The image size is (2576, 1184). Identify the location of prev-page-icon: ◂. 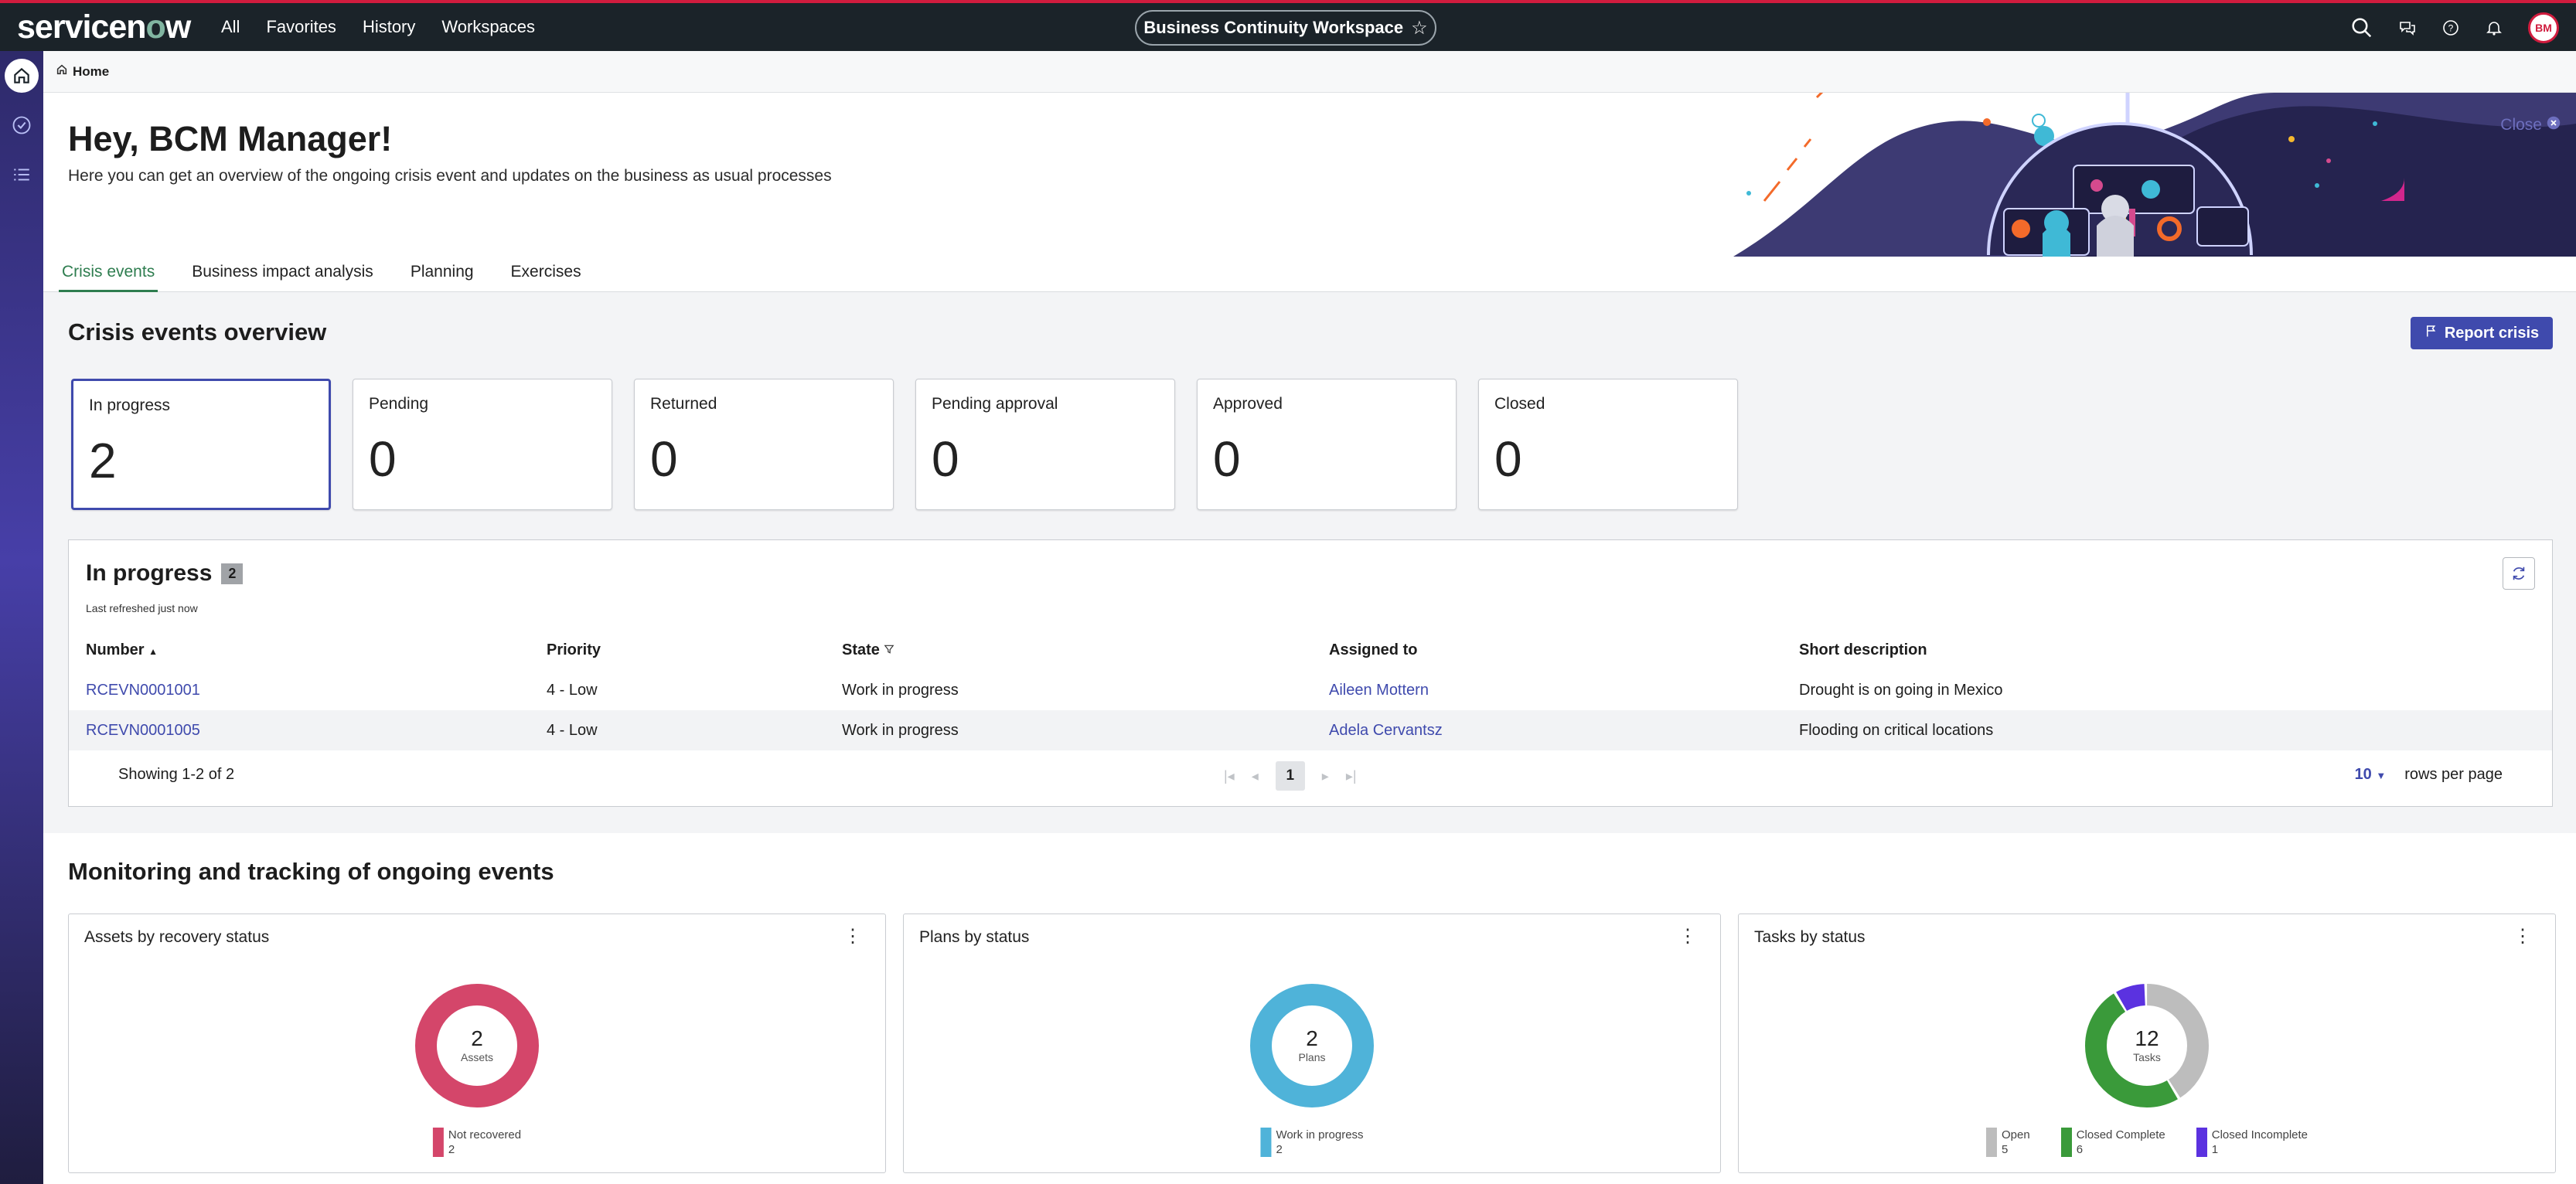
(1255, 776).